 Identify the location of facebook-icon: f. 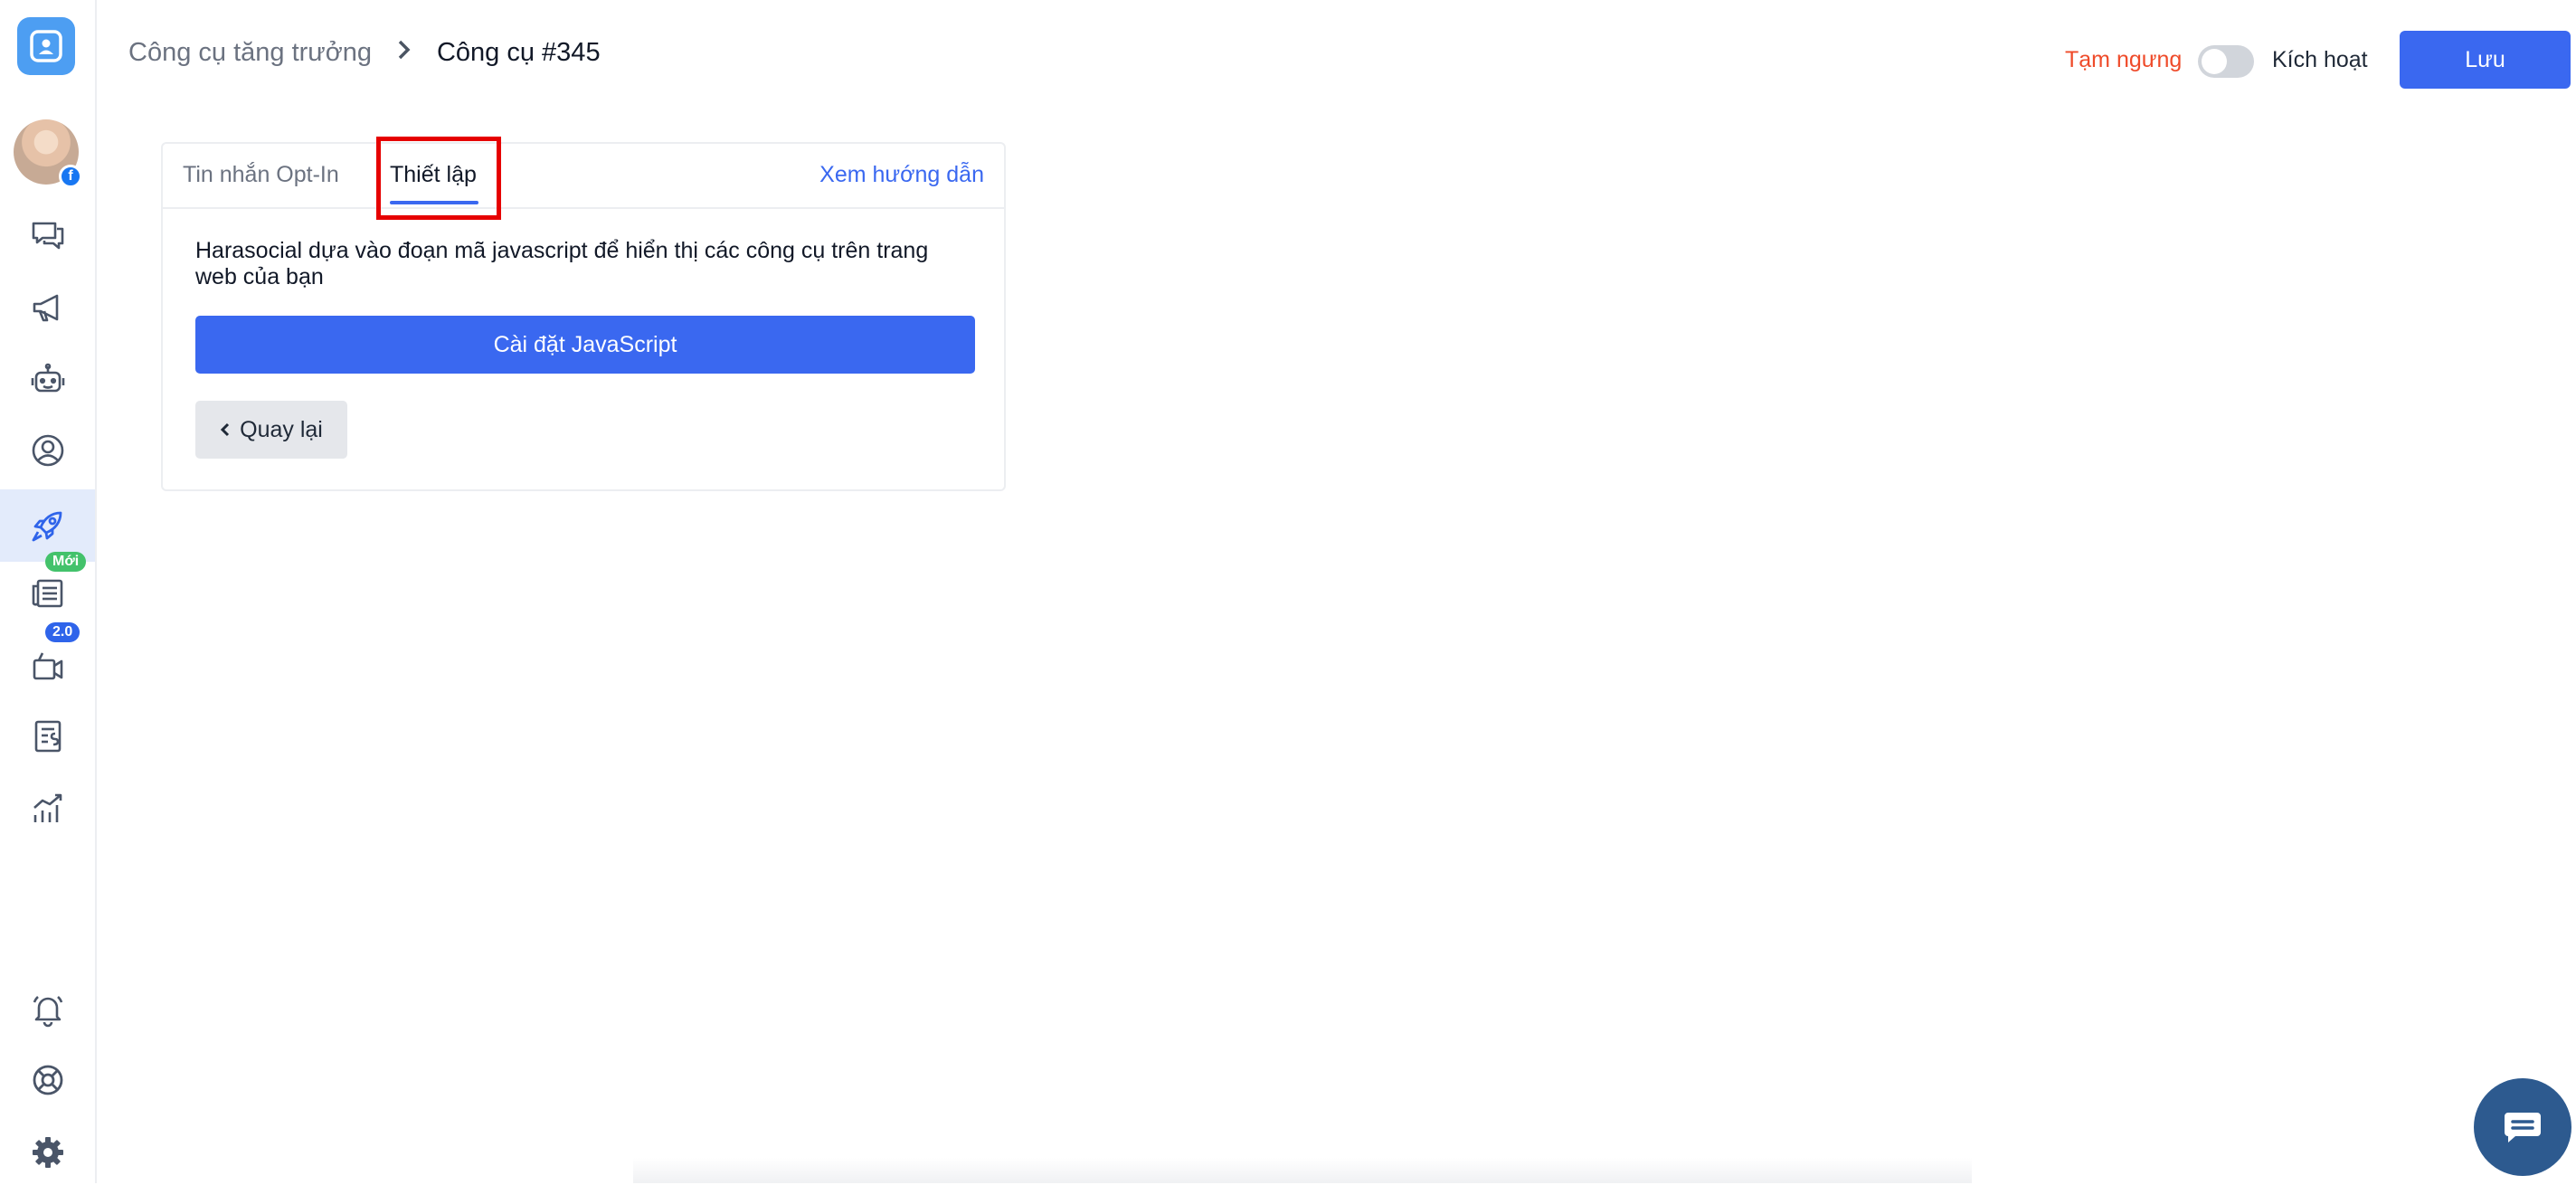
(70, 176).